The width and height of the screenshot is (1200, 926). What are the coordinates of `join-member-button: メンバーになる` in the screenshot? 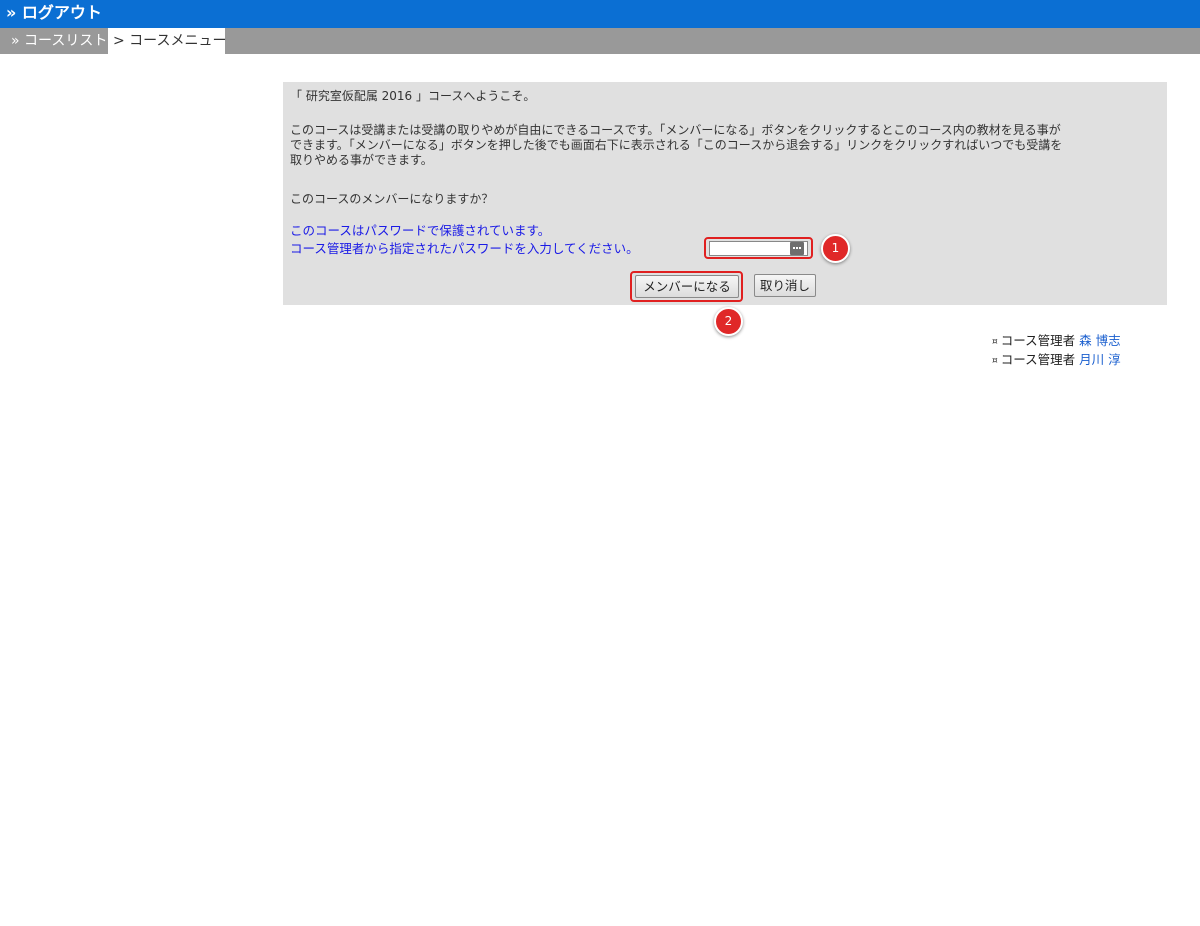 It's located at (687, 286).